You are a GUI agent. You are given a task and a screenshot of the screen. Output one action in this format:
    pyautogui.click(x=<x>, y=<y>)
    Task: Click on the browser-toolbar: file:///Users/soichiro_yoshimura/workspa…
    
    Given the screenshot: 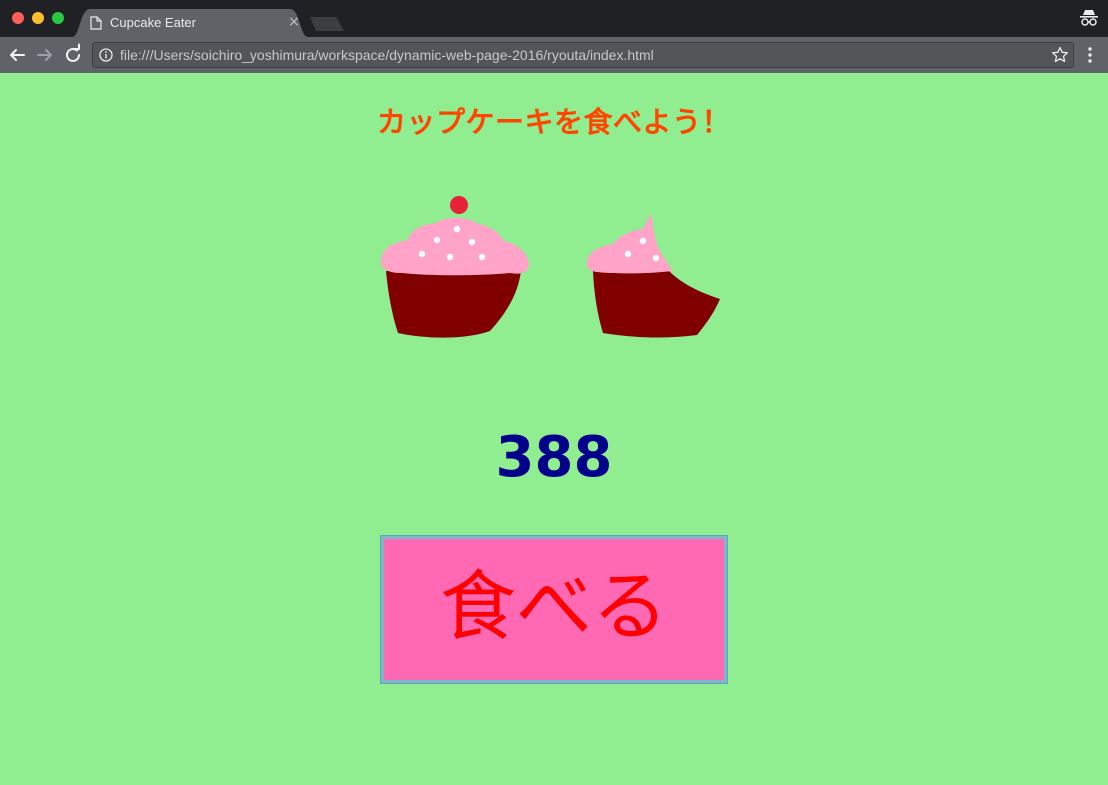 What is the action you would take?
    pyautogui.click(x=554, y=55)
    